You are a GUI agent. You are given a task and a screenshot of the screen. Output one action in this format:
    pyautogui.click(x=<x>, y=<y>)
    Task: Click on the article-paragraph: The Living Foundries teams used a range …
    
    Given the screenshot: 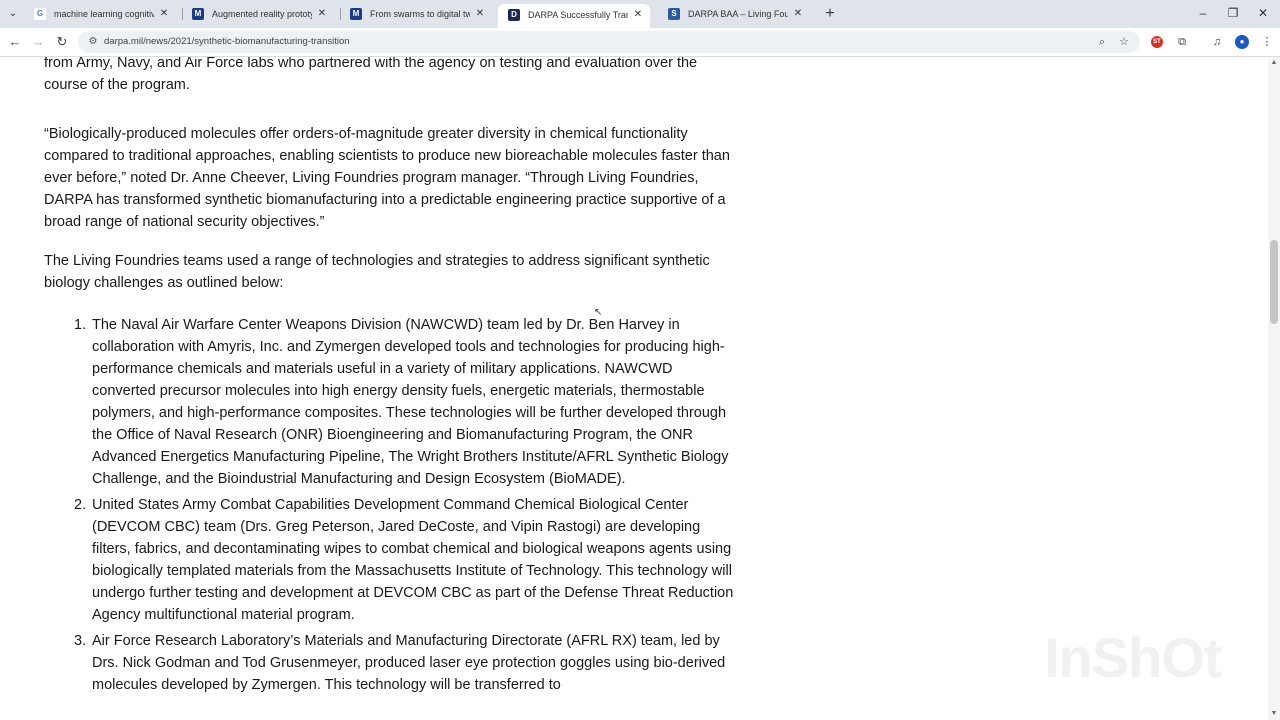 What is the action you would take?
    pyautogui.click(x=377, y=272)
    